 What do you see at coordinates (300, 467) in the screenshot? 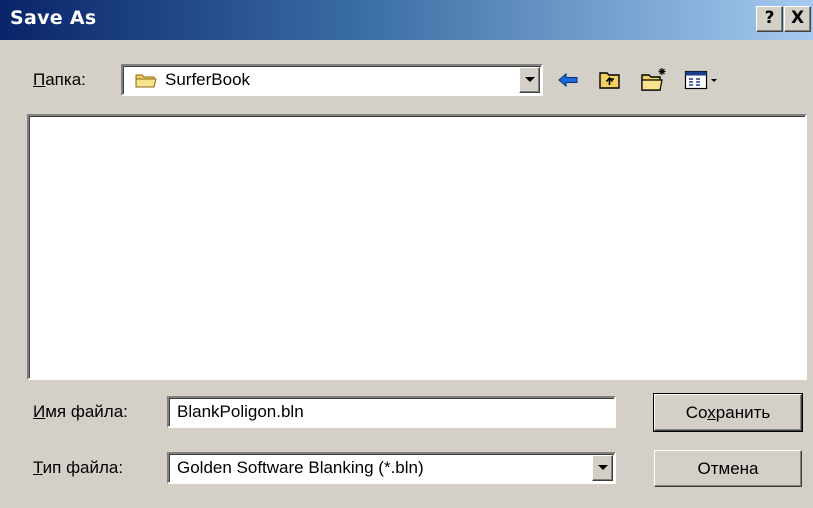
I see `file-type-value: Golden Software Blanking (*.bln)` at bounding box center [300, 467].